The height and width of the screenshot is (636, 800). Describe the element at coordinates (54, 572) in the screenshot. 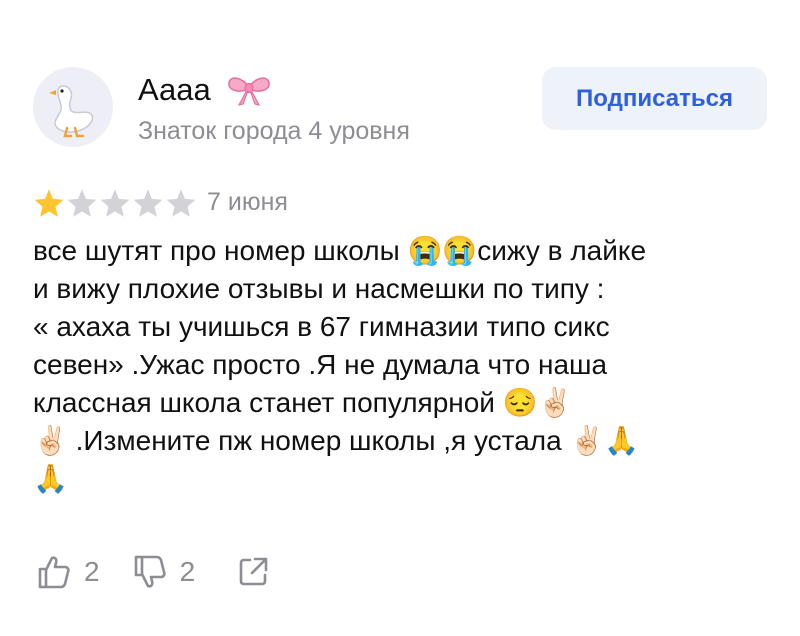

I see `thumbs-up-icon` at that location.